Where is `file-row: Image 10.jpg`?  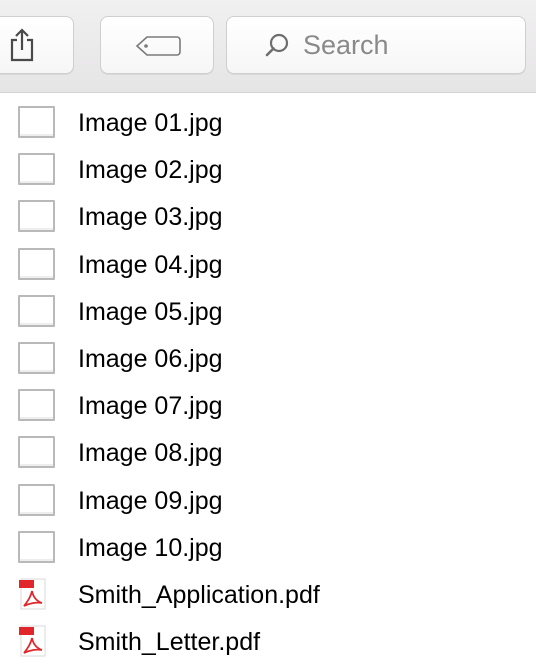
file-row: Image 10.jpg is located at coordinates (268, 547).